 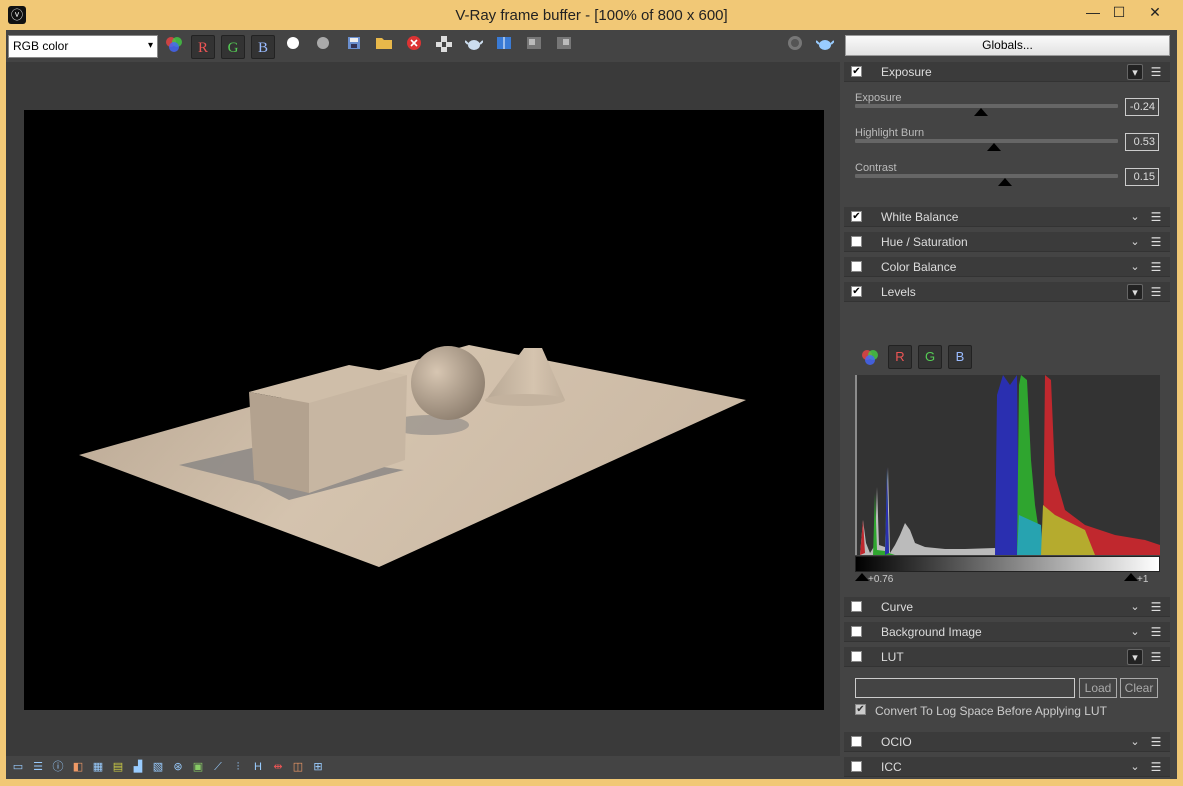 I want to click on hue-saturation-checkbox, so click(x=856, y=241).